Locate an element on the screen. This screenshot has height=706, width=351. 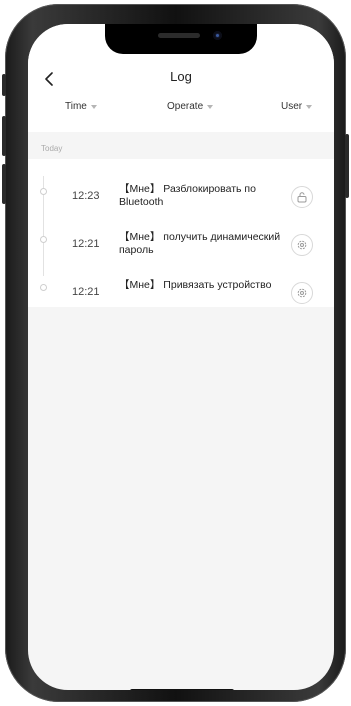
log-entry: 12:21 【Мне】 получить динамический пароль is located at coordinates (181, 246).